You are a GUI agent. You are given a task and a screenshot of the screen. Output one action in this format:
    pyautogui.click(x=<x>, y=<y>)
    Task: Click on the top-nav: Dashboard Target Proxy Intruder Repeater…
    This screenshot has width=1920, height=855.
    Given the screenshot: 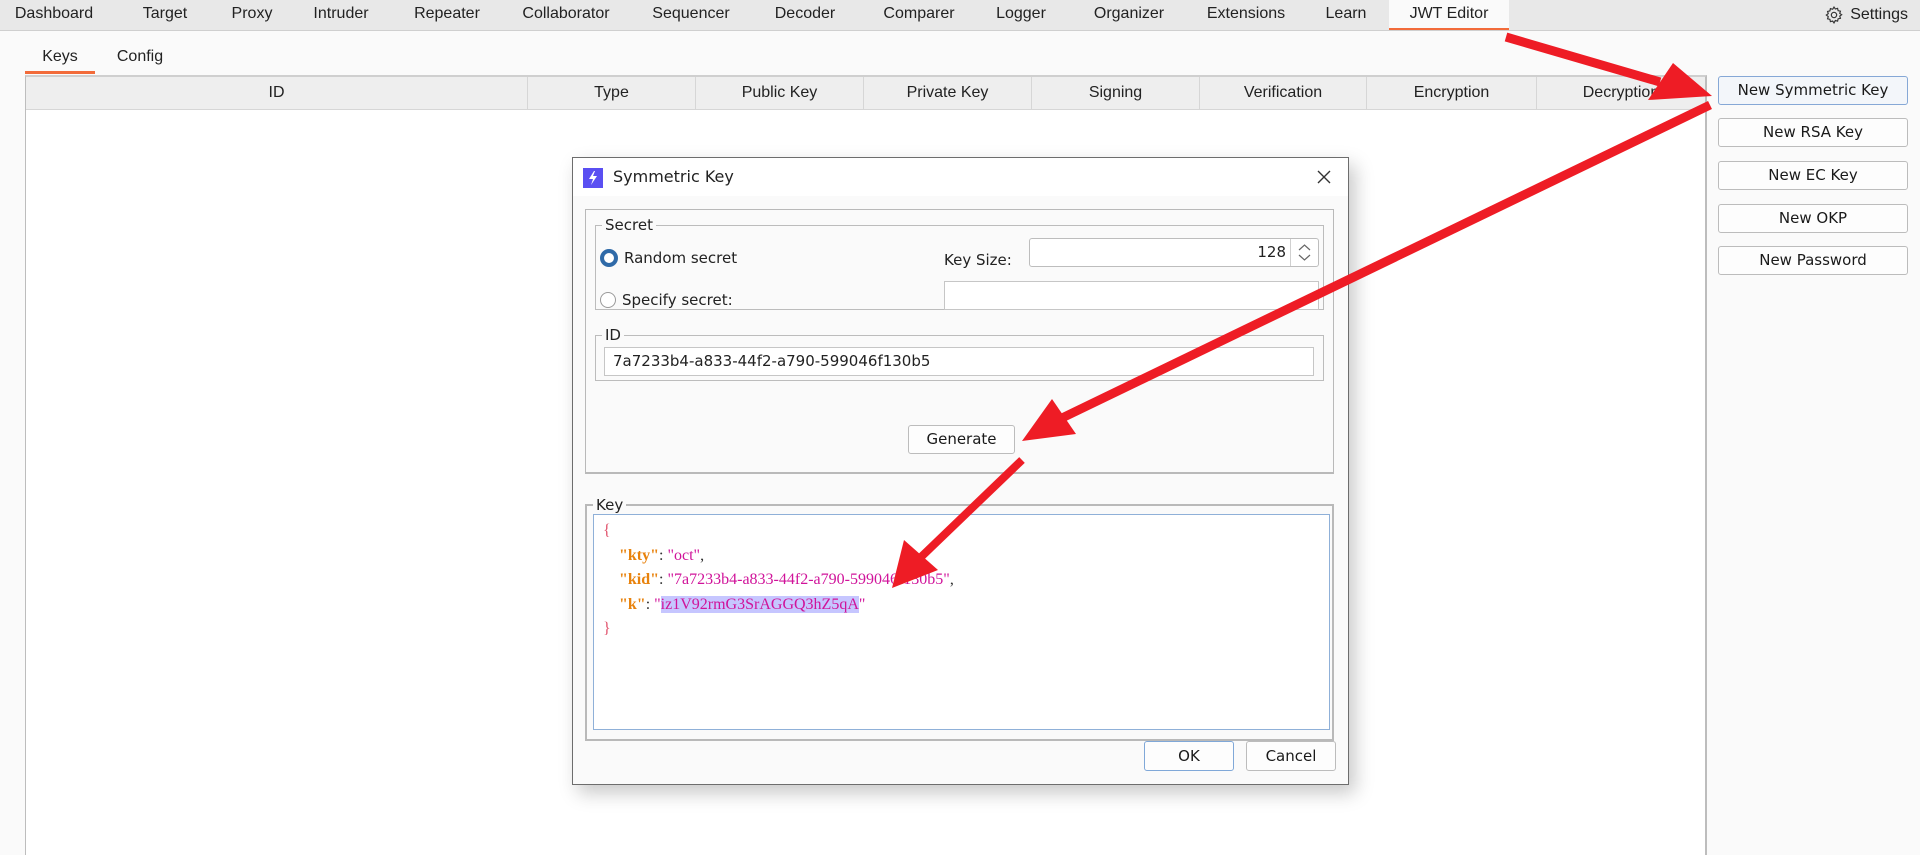 What is the action you would take?
    pyautogui.click(x=960, y=15)
    